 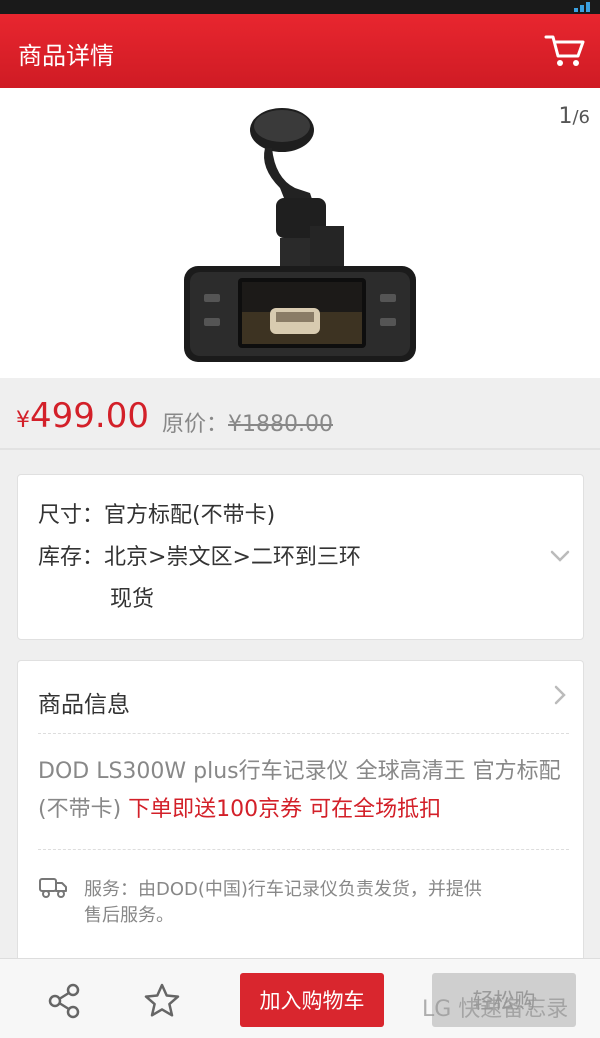 I want to click on bottom-action-bar: 加入购物车 轻松购 LG 快速备忘录, so click(x=300, y=998).